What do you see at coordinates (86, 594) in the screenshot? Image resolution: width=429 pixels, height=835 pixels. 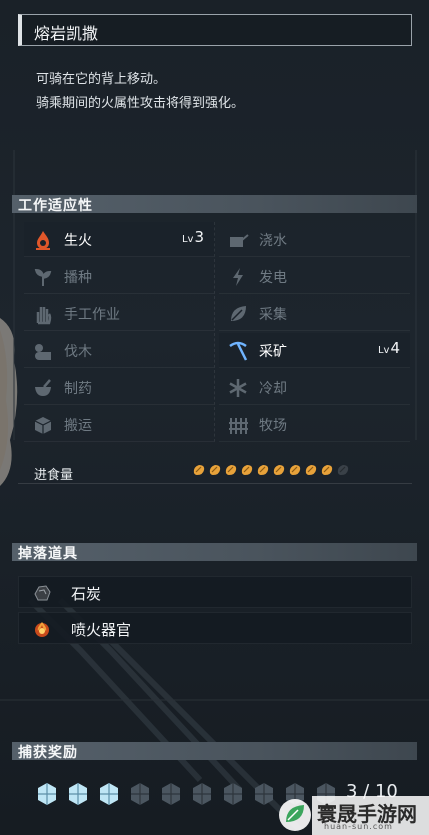 I see `drop-item-label: 石炭` at bounding box center [86, 594].